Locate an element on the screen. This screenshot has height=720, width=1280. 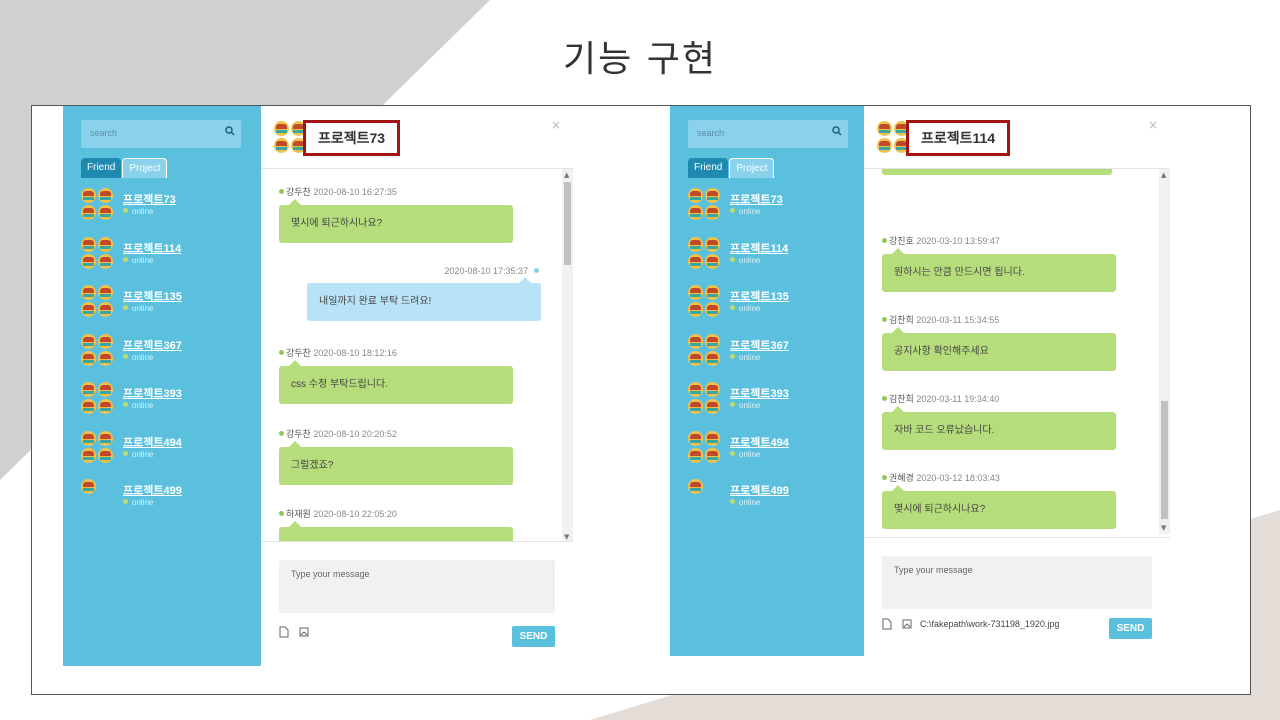
message-sender: 김찬희 is located at coordinates (901, 399).